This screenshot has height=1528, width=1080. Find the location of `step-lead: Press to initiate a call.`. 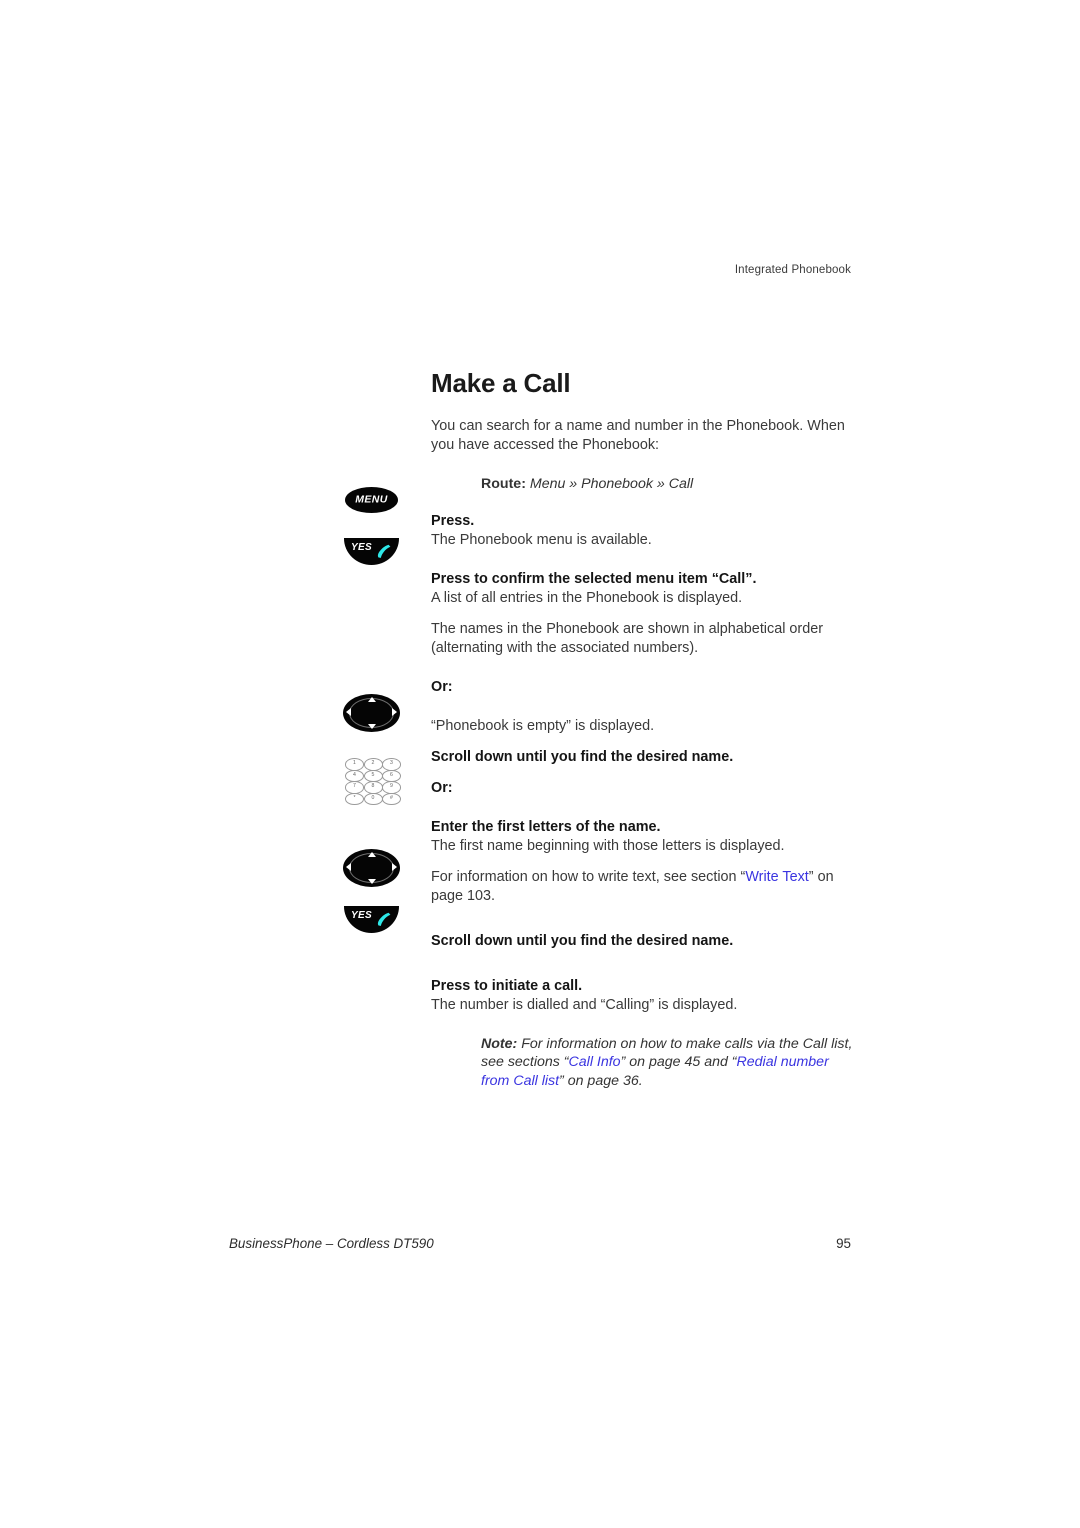

step-lead: Press to initiate a call. is located at coordinates (507, 985).